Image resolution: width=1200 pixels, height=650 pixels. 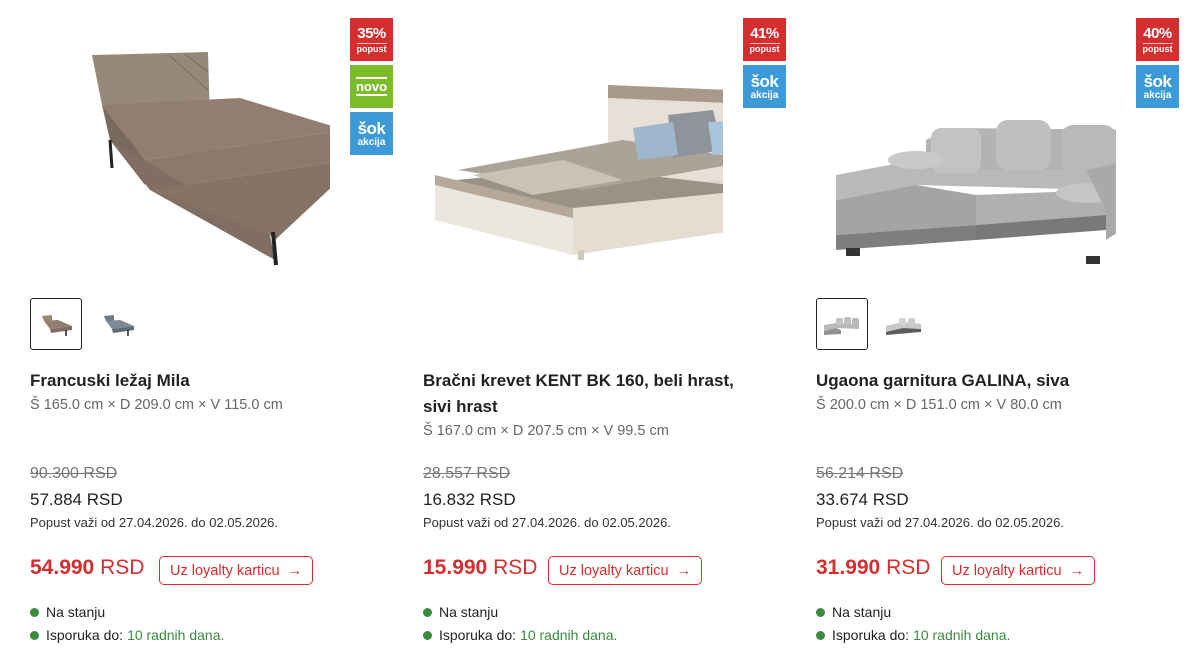 I want to click on product-image-bed-mila, so click(x=180, y=145).